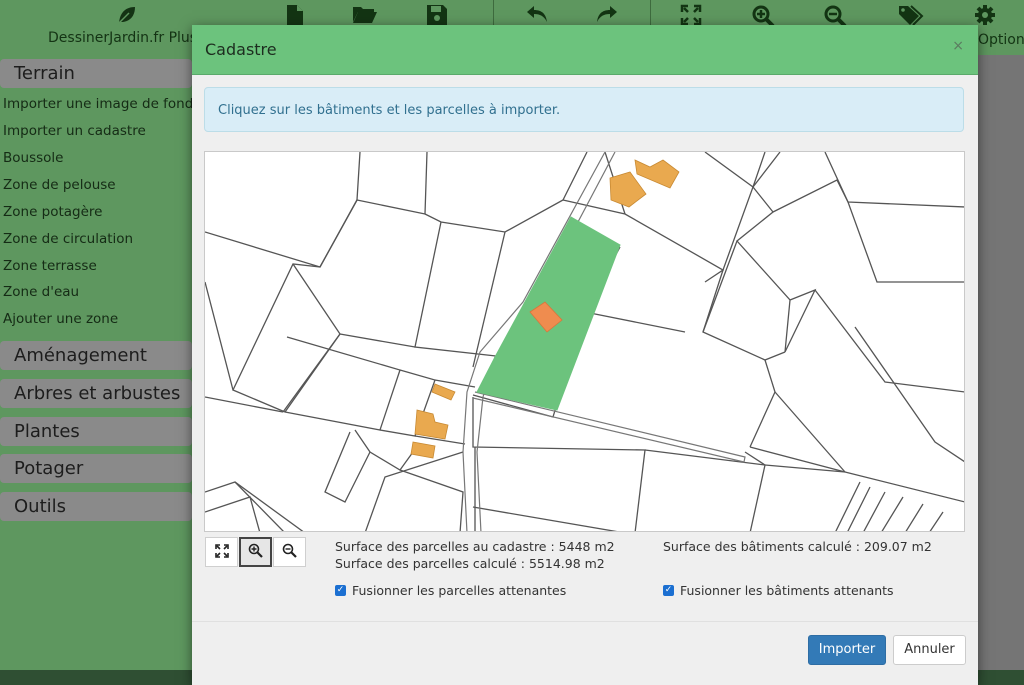 The image size is (1024, 685). What do you see at coordinates (958, 46) in the screenshot?
I see `close-icon: ×` at bounding box center [958, 46].